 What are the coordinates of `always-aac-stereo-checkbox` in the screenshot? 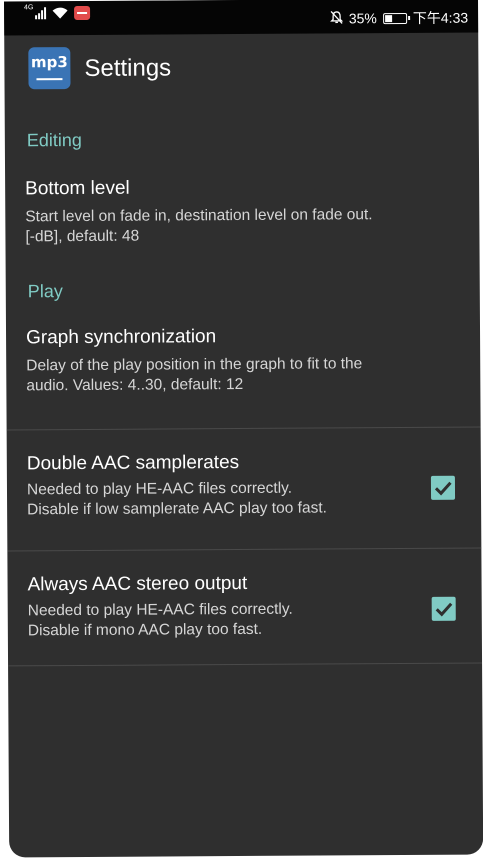 It's located at (443, 608).